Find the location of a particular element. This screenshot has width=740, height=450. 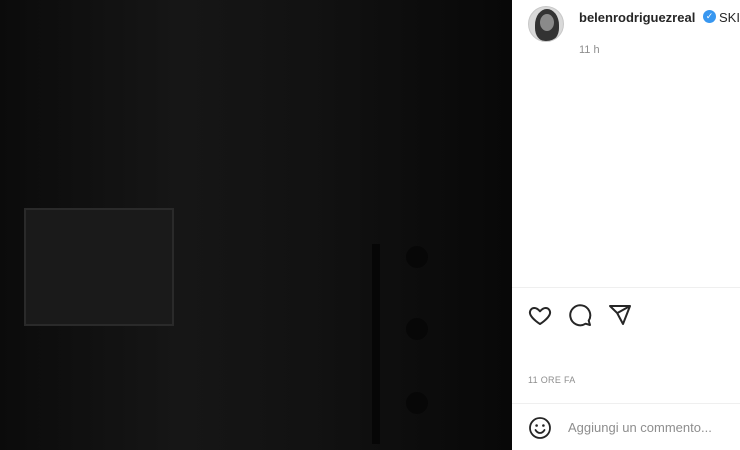

comment-bar is located at coordinates (626, 427).